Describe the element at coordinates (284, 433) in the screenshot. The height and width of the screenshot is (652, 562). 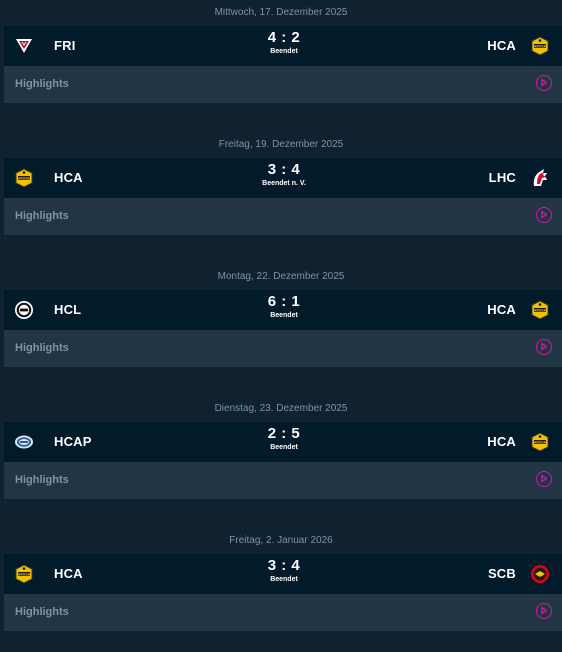
I see `score: 2 : 5` at that location.